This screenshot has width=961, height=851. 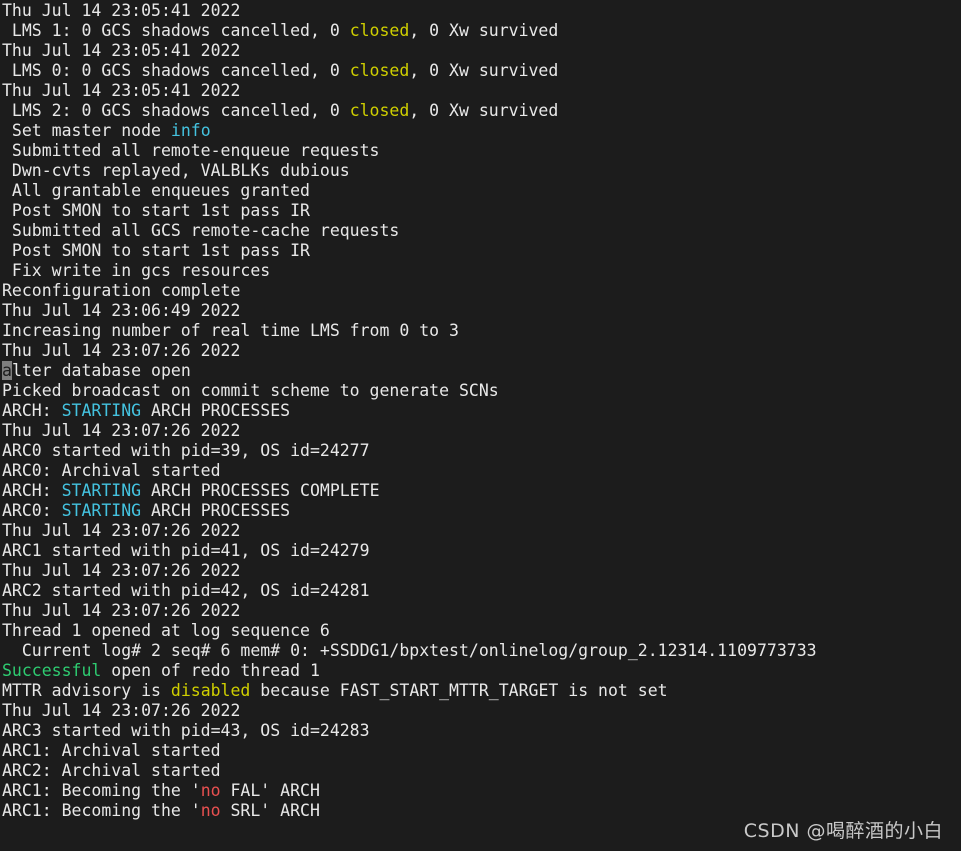 I want to click on terminal-line: ARCH: STARTING ARCH PROCESSES COMPLETE, so click(x=481, y=491).